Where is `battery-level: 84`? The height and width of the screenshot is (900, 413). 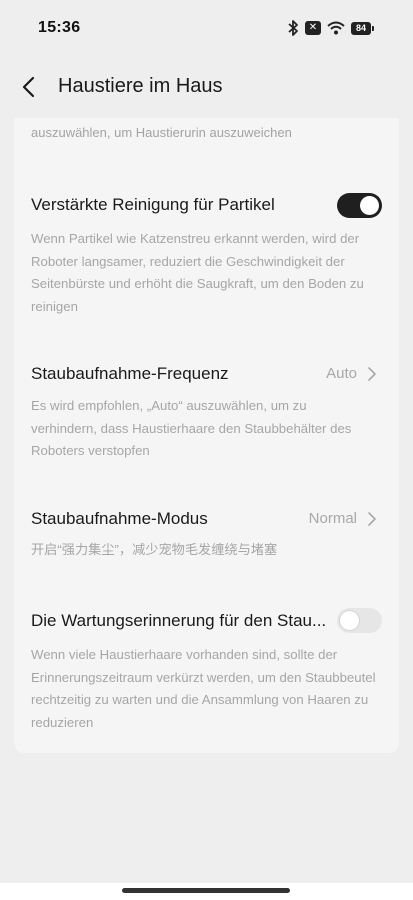 battery-level: 84 is located at coordinates (361, 28).